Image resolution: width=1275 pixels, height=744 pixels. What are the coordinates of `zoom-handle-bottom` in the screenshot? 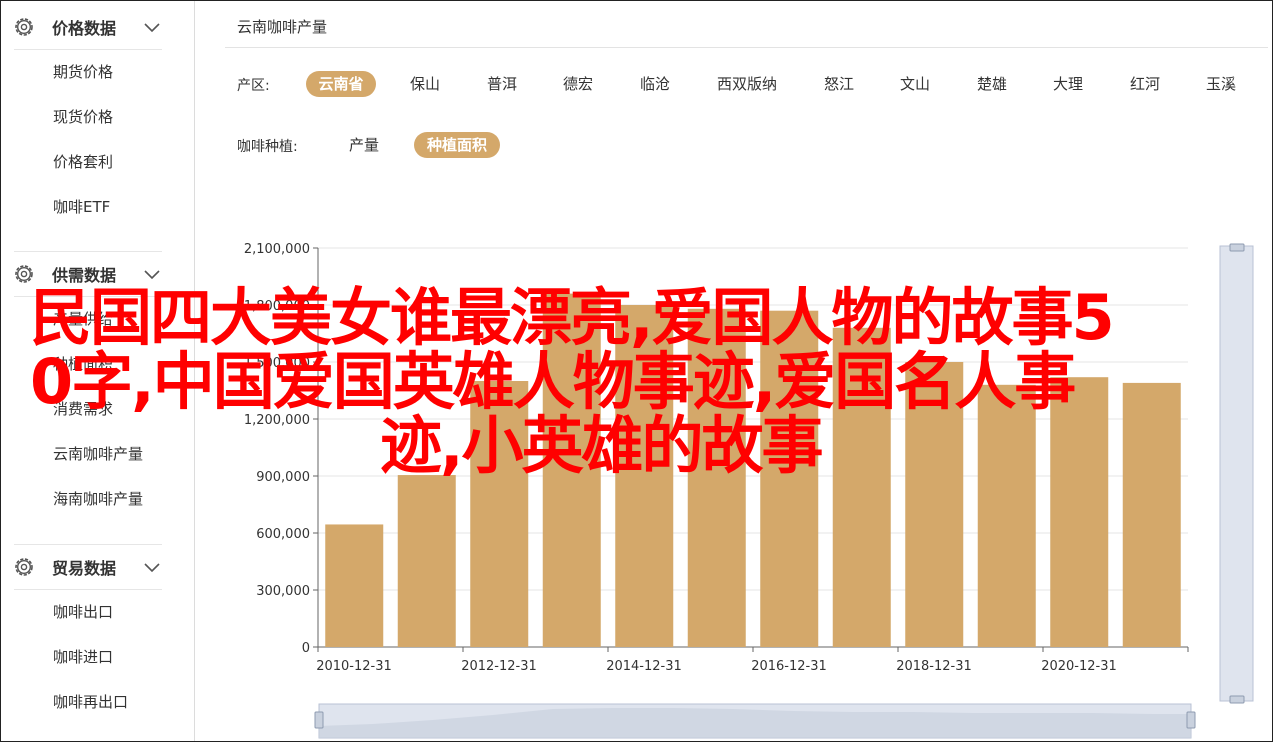 It's located at (1237, 699).